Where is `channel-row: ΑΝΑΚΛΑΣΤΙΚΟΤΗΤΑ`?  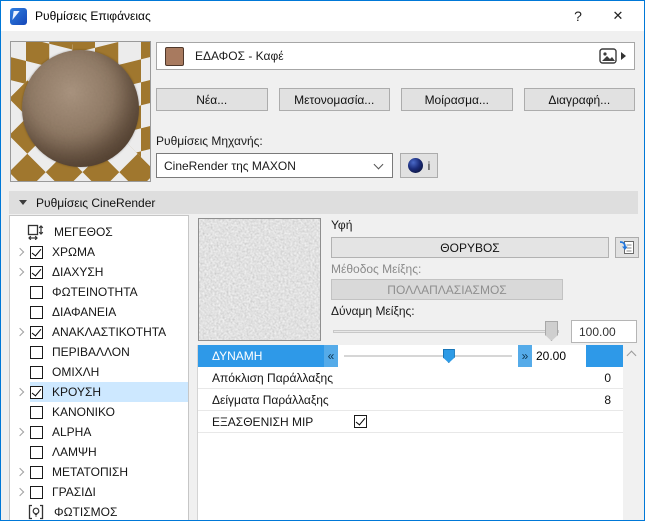
channel-row: ΑΝΑΚΛΑΣΤΙΚΟΤΗΤΑ is located at coordinates (99, 332).